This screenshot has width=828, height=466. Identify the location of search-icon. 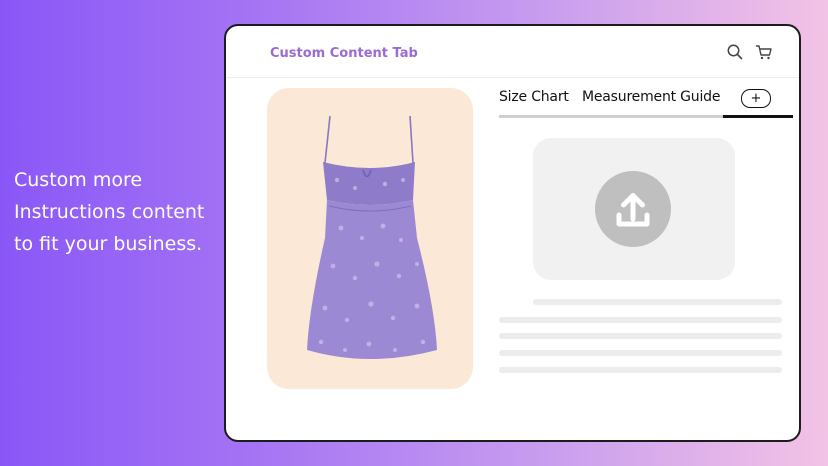
(735, 52).